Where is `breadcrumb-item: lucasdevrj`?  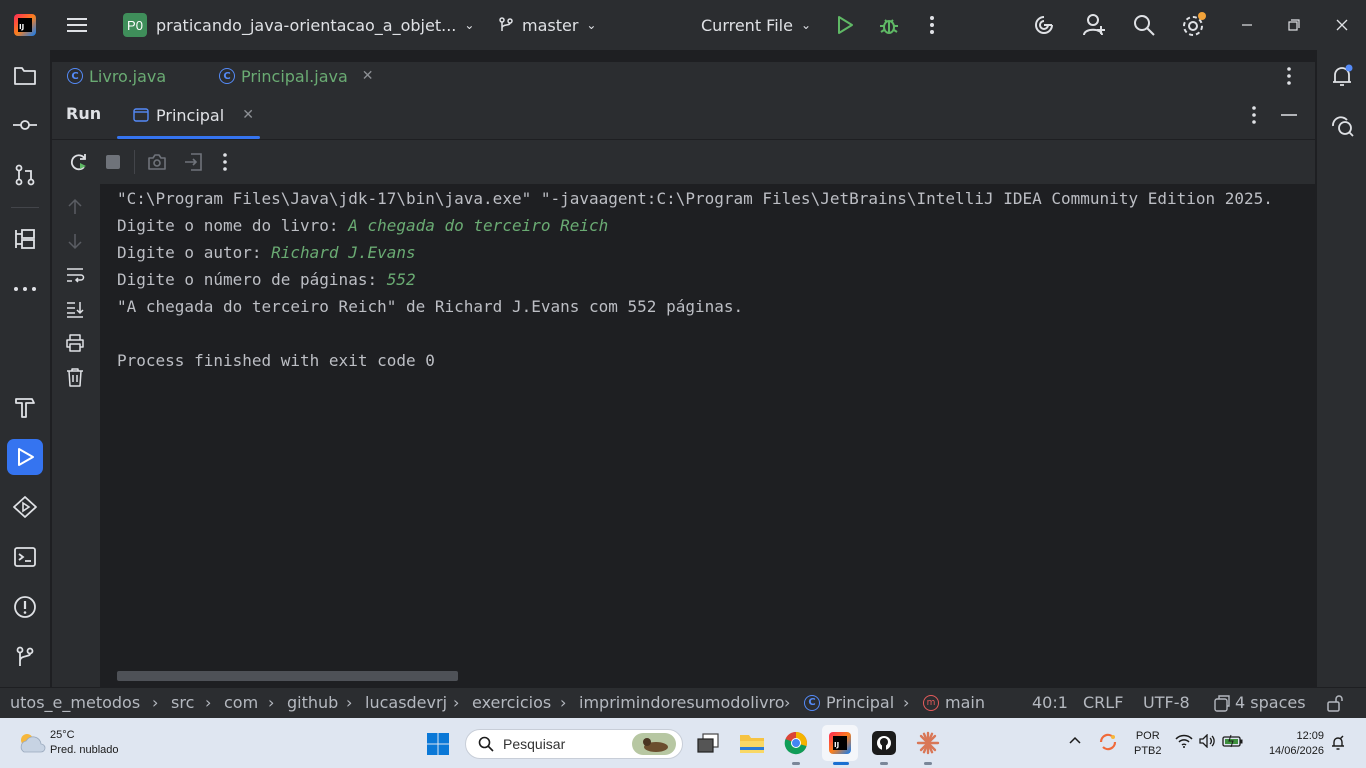
breadcrumb-item: lucasdevrj is located at coordinates (406, 702).